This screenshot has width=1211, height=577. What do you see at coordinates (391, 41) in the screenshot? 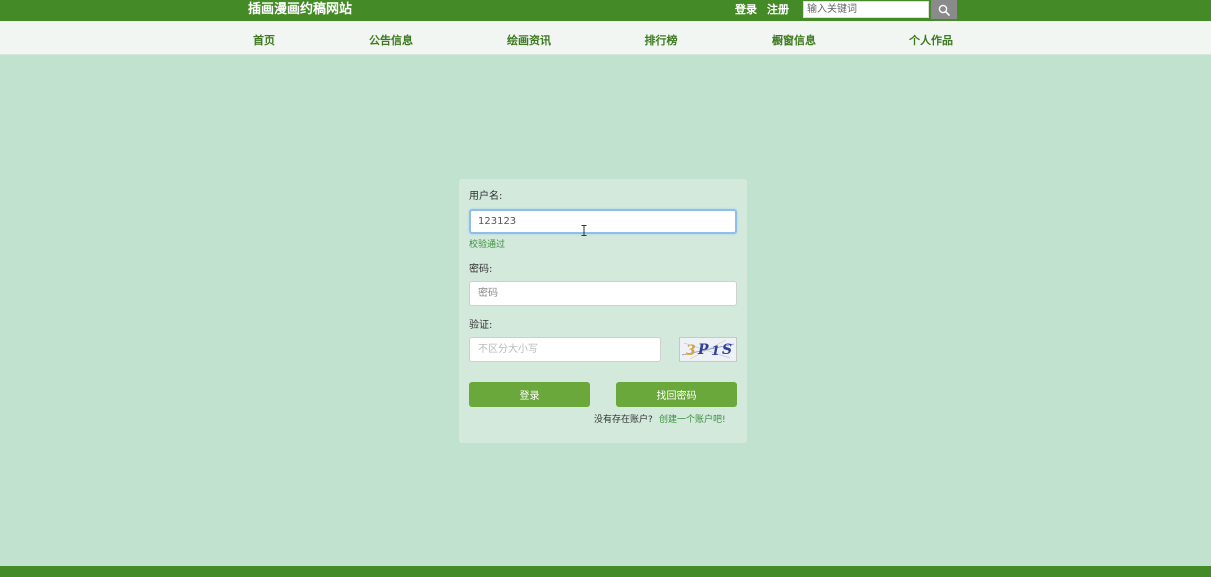
I see `nav-announcements: 公告信息` at bounding box center [391, 41].